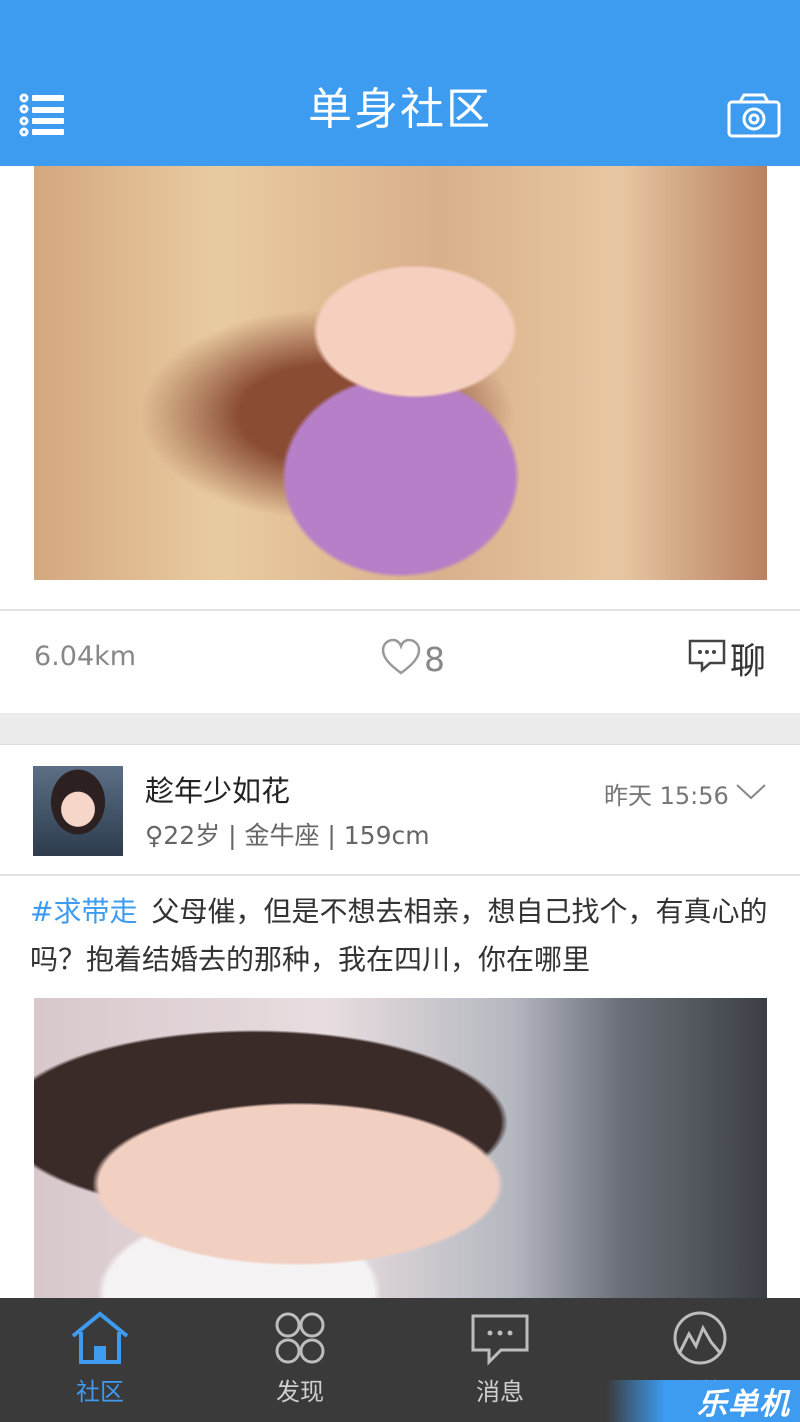 The image size is (800, 1422). Describe the element at coordinates (300, 1392) in the screenshot. I see `tab-label: 发现` at that location.